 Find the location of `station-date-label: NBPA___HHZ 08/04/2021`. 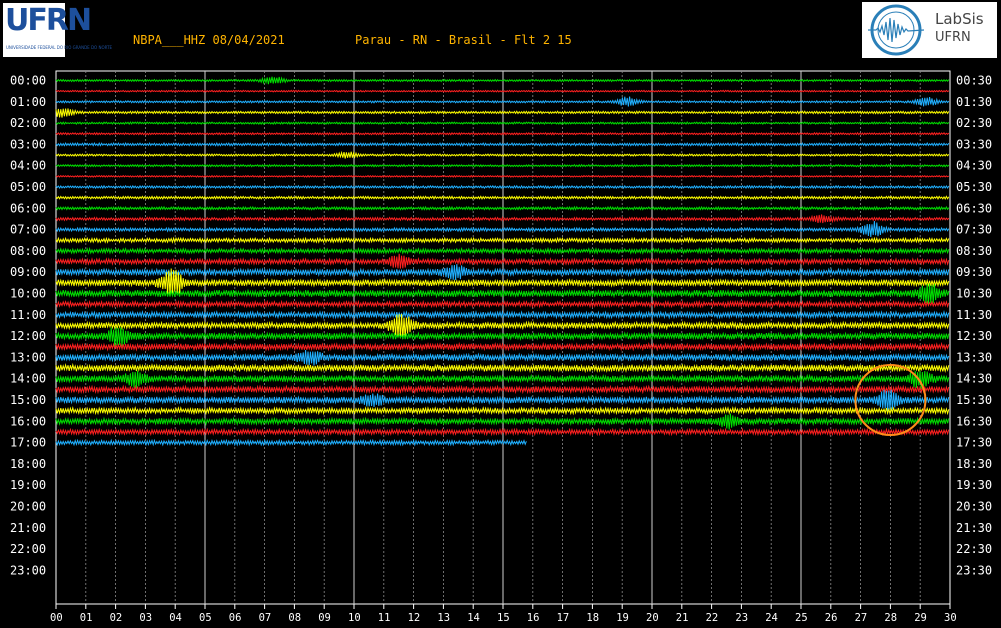

station-date-label: NBPA___HHZ 08/04/2021 is located at coordinates (209, 40).